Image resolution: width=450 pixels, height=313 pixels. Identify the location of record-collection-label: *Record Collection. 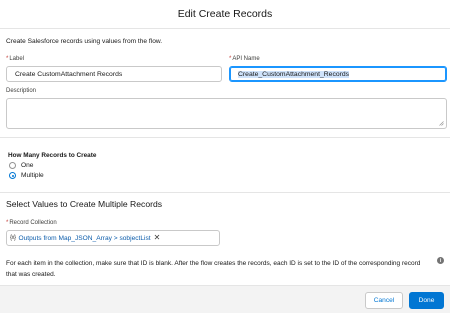
(31, 223).